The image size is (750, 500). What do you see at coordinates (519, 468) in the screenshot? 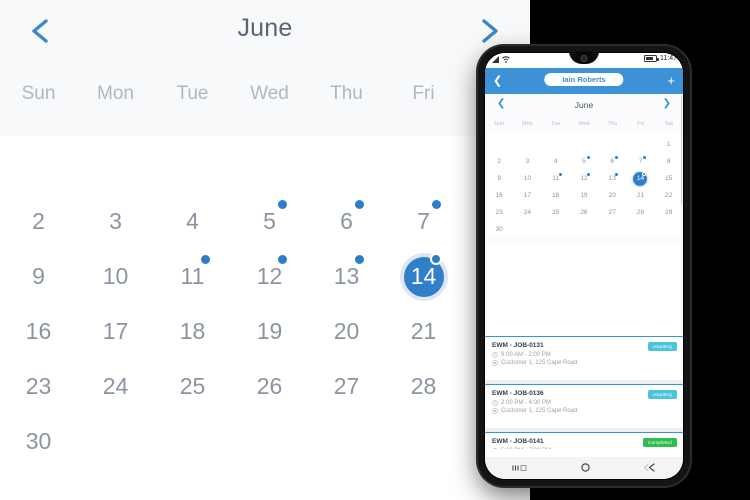
I see `recents-icon` at bounding box center [519, 468].